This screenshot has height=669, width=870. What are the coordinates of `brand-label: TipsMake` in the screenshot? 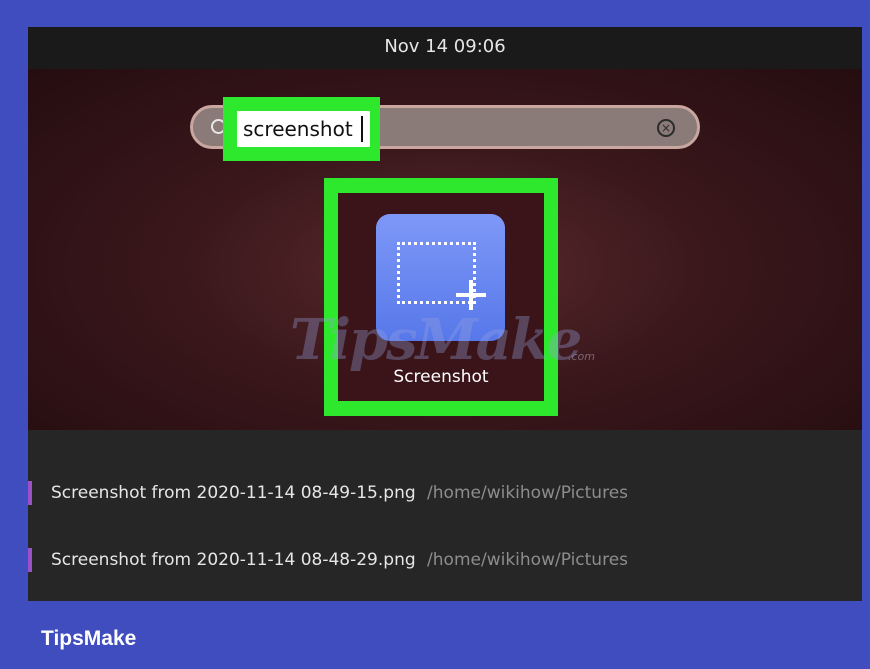 It's located at (89, 638).